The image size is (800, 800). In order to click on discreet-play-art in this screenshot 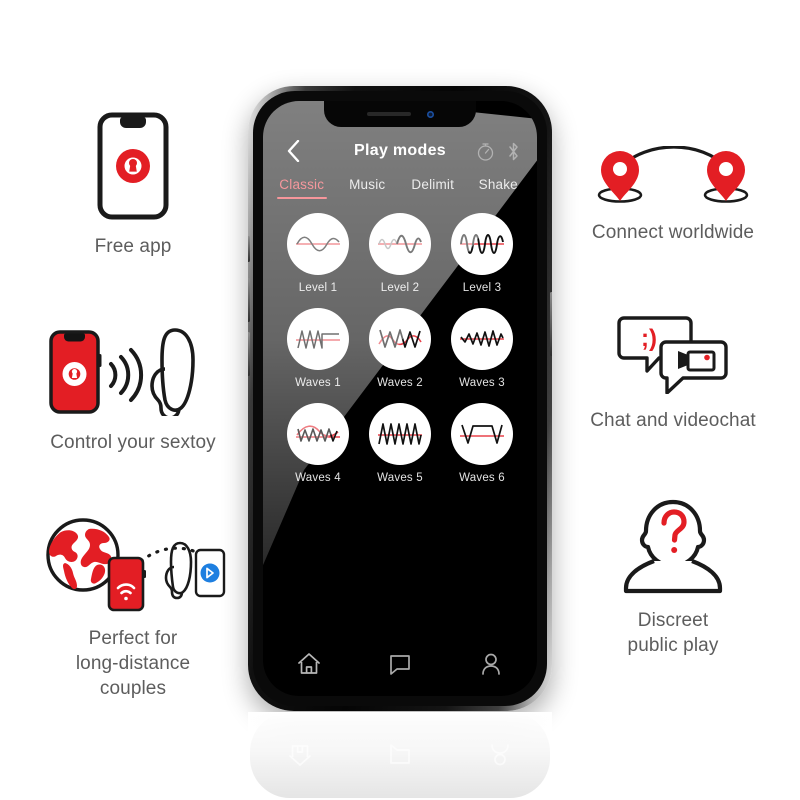, I will do `click(673, 546)`.